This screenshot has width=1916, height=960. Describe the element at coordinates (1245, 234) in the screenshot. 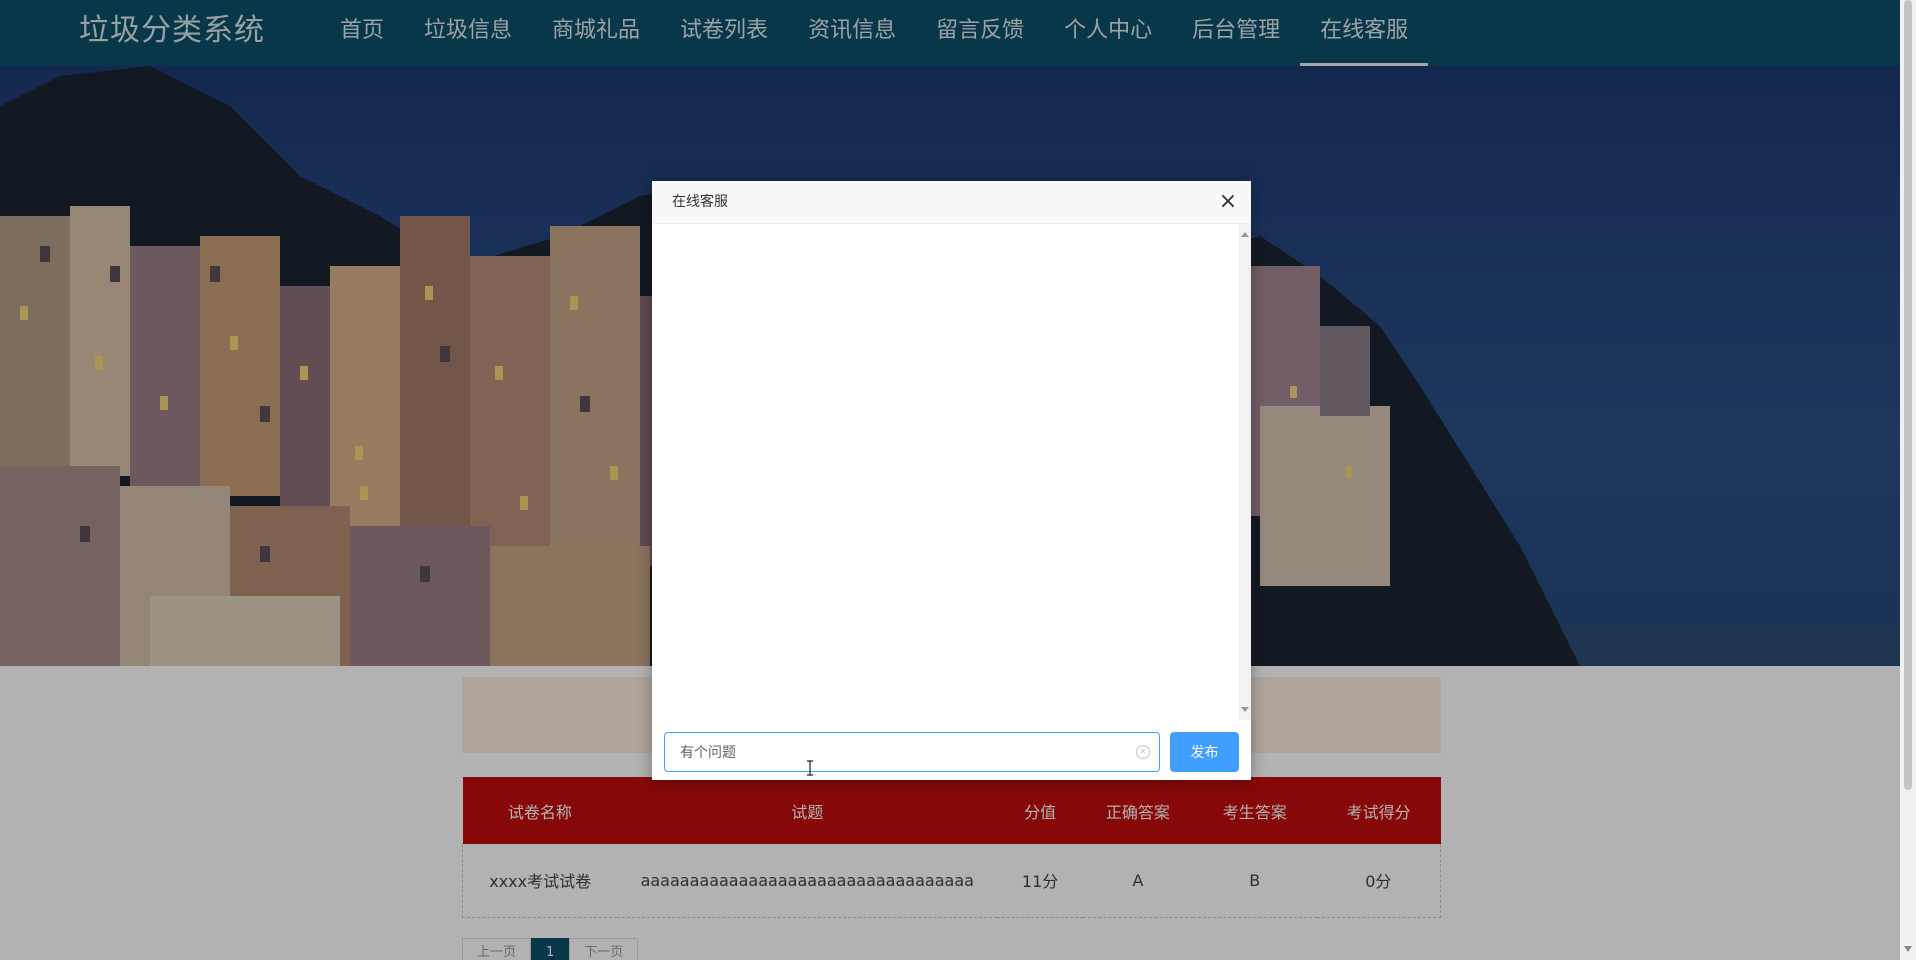

I see `chat-scroll-up-icon` at that location.